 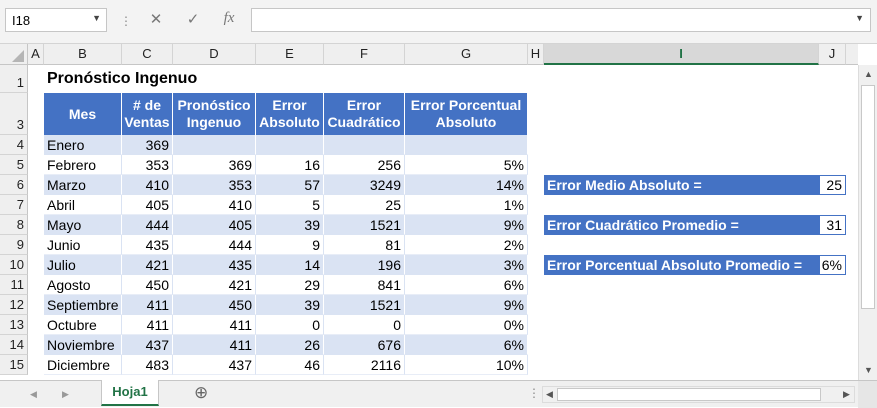 I want to click on column-header-j: J, so click(x=832, y=54).